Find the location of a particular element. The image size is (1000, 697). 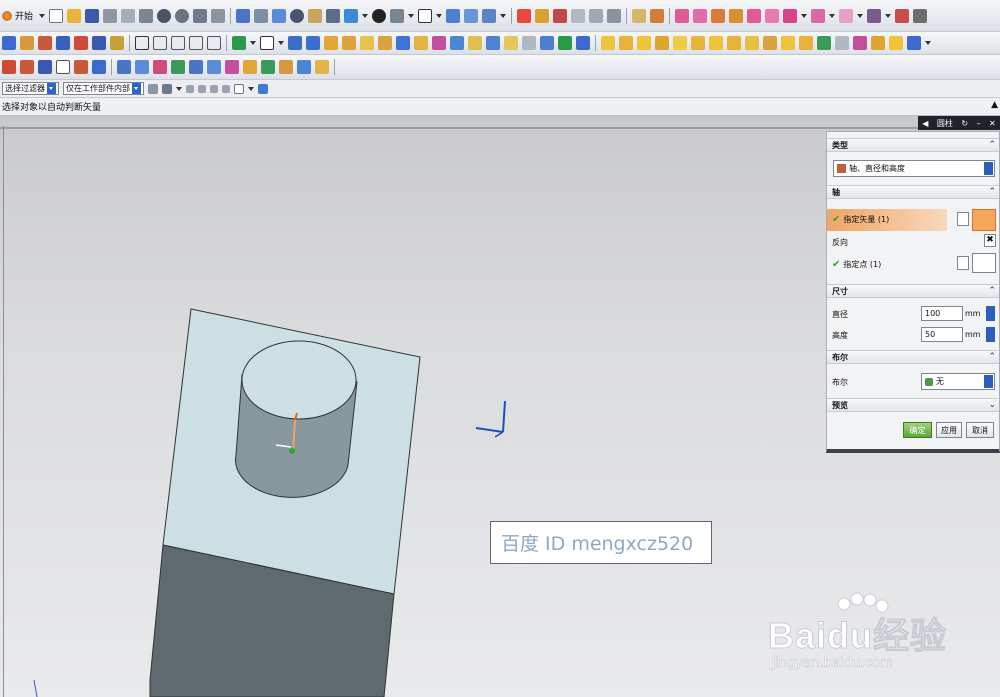

watermark-box: 百度 ID mengxcz520 is located at coordinates (601, 542).